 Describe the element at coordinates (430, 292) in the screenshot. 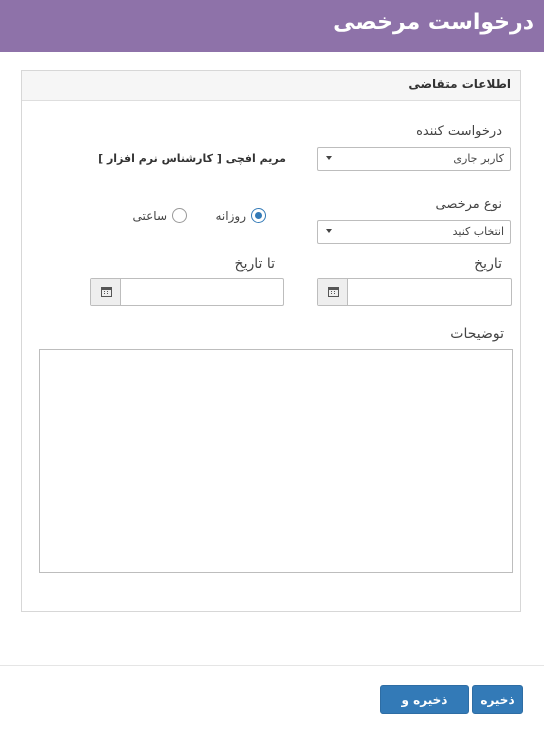

I see `from-date-input` at that location.